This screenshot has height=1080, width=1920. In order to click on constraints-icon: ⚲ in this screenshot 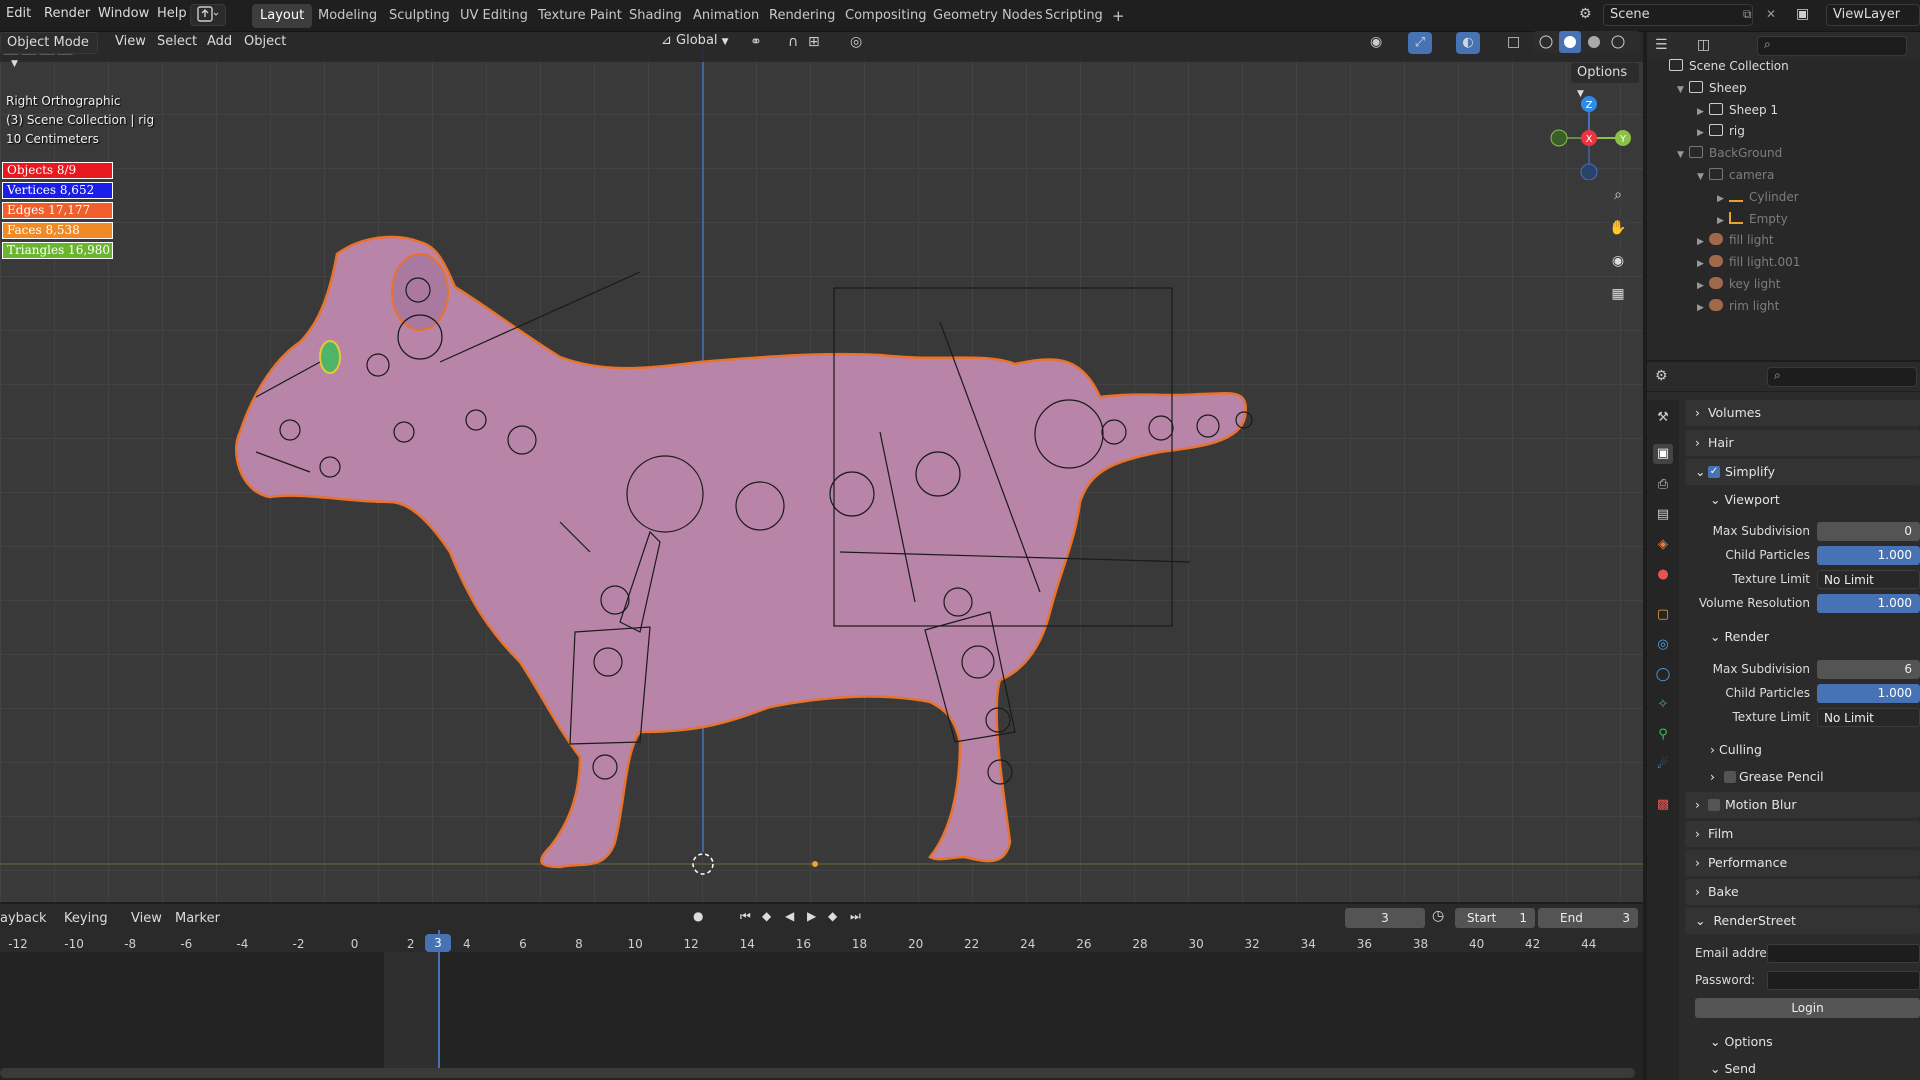, I will do `click(1663, 735)`.